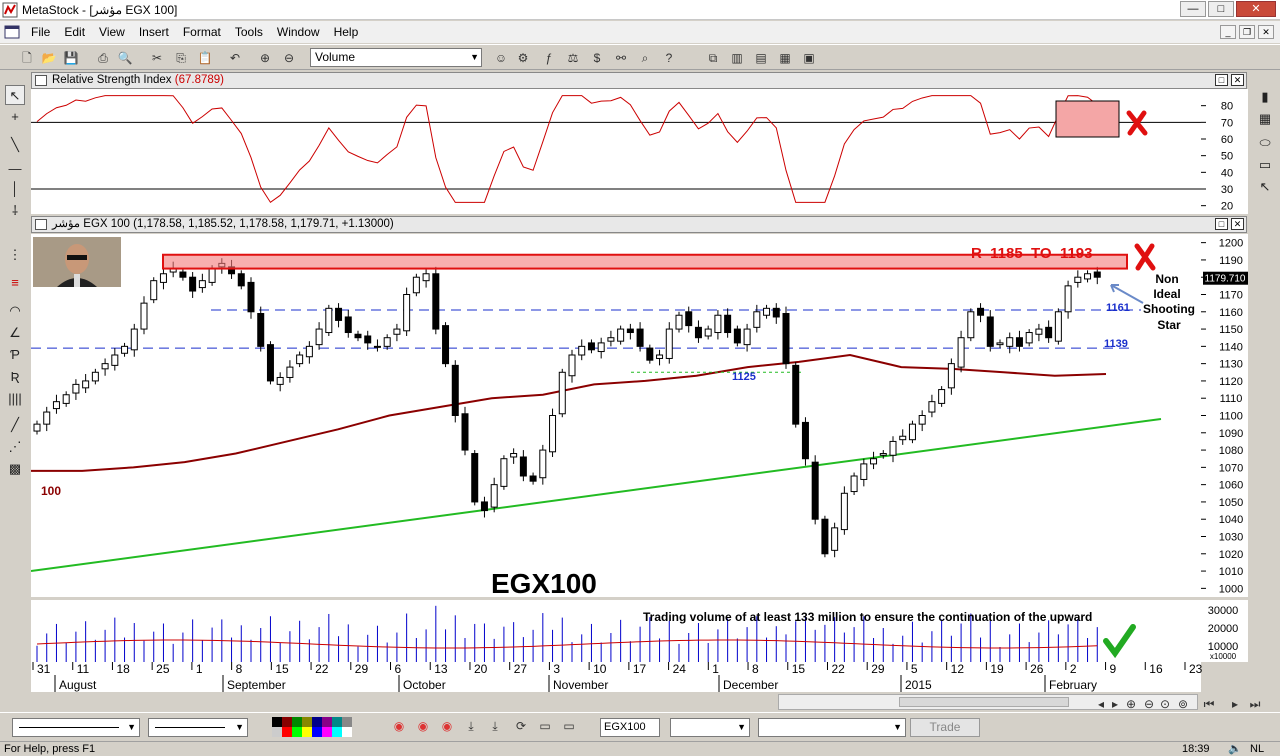 This screenshot has width=1280, height=756. Describe the element at coordinates (15, 211) in the screenshot. I see `fibonacci-icon: ⸸` at that location.